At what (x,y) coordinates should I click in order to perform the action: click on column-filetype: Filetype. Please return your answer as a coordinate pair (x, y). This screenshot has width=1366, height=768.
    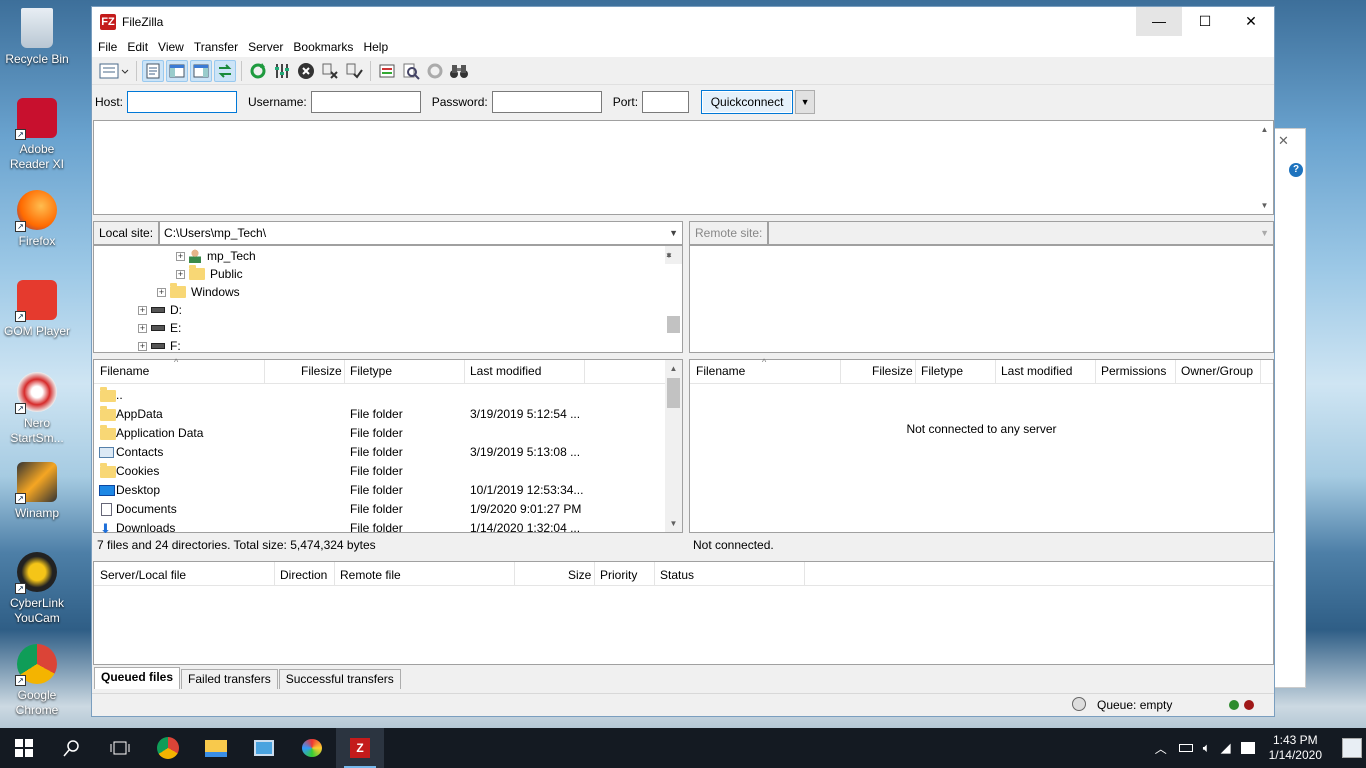
    Looking at the image, I should click on (942, 371).